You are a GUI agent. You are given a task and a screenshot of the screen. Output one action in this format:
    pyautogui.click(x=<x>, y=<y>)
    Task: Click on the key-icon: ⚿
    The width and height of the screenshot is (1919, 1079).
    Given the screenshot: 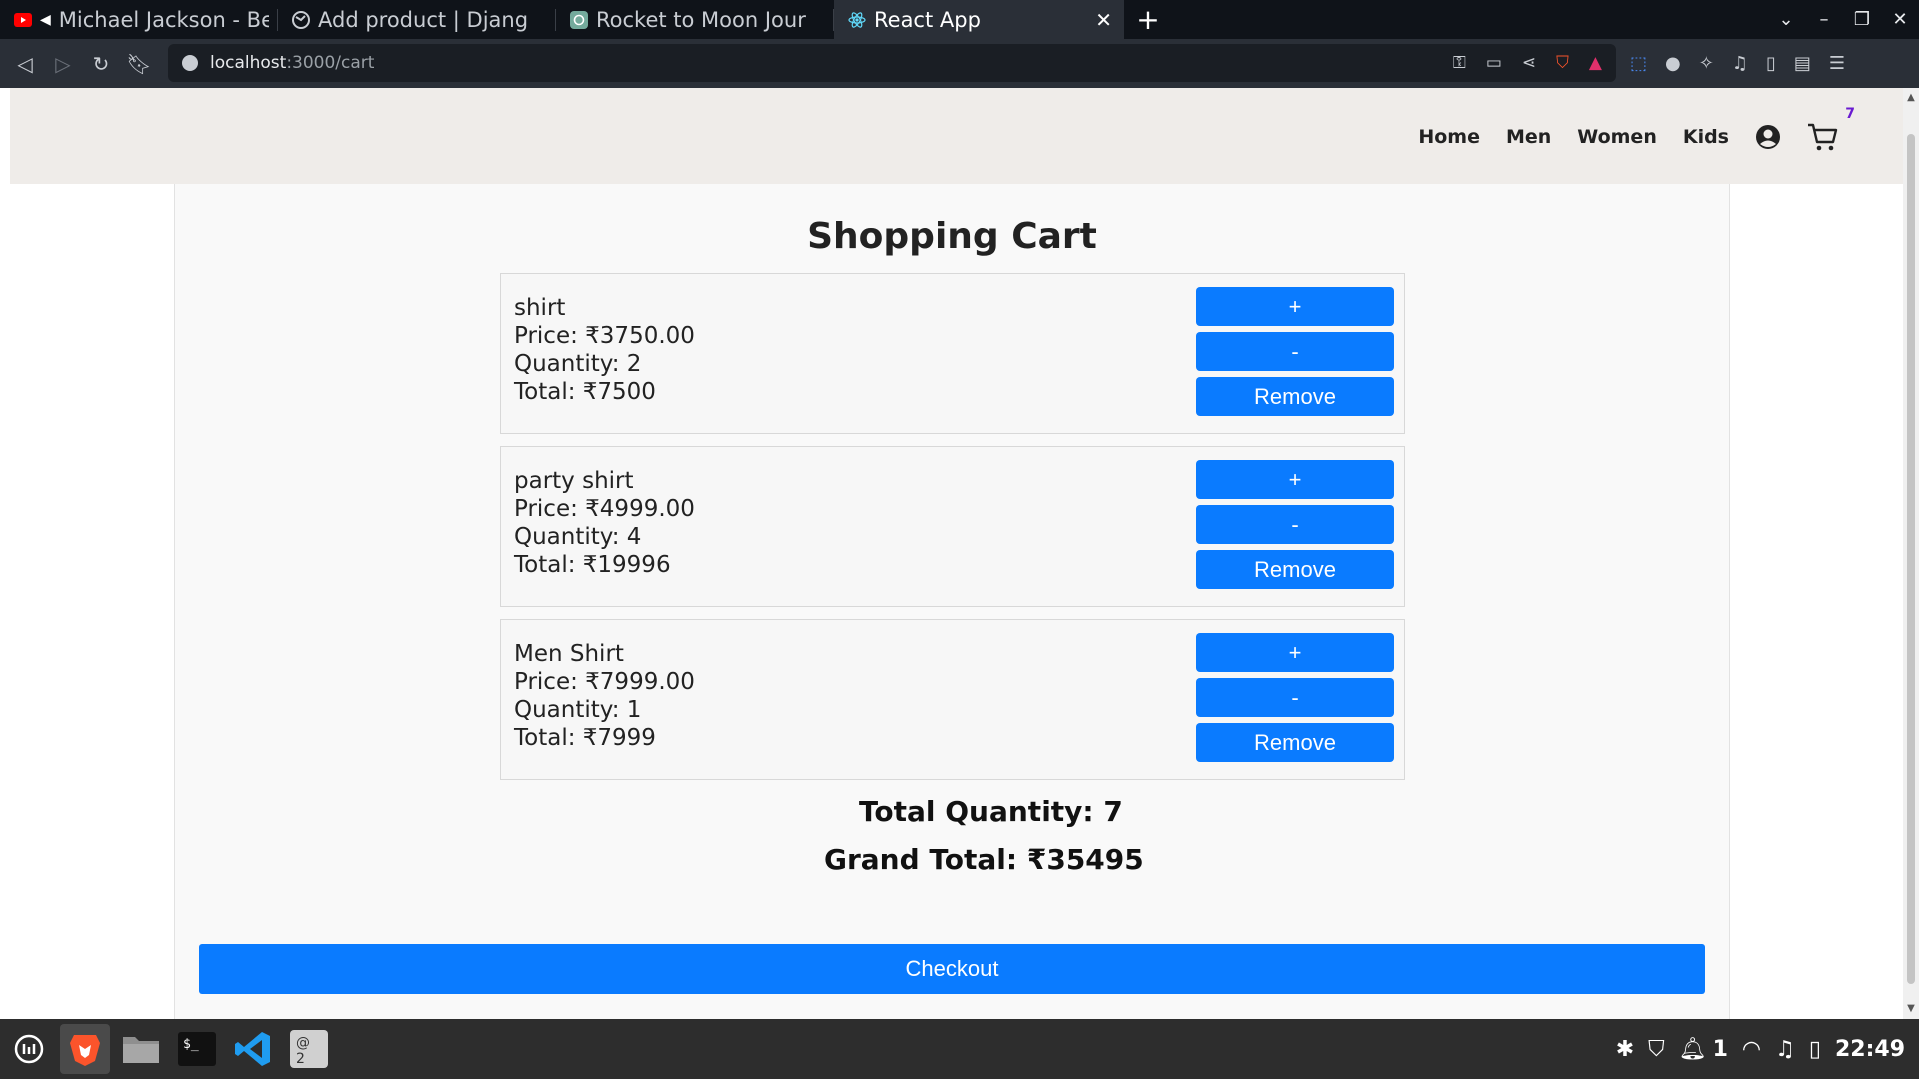 What is the action you would take?
    pyautogui.click(x=1459, y=63)
    